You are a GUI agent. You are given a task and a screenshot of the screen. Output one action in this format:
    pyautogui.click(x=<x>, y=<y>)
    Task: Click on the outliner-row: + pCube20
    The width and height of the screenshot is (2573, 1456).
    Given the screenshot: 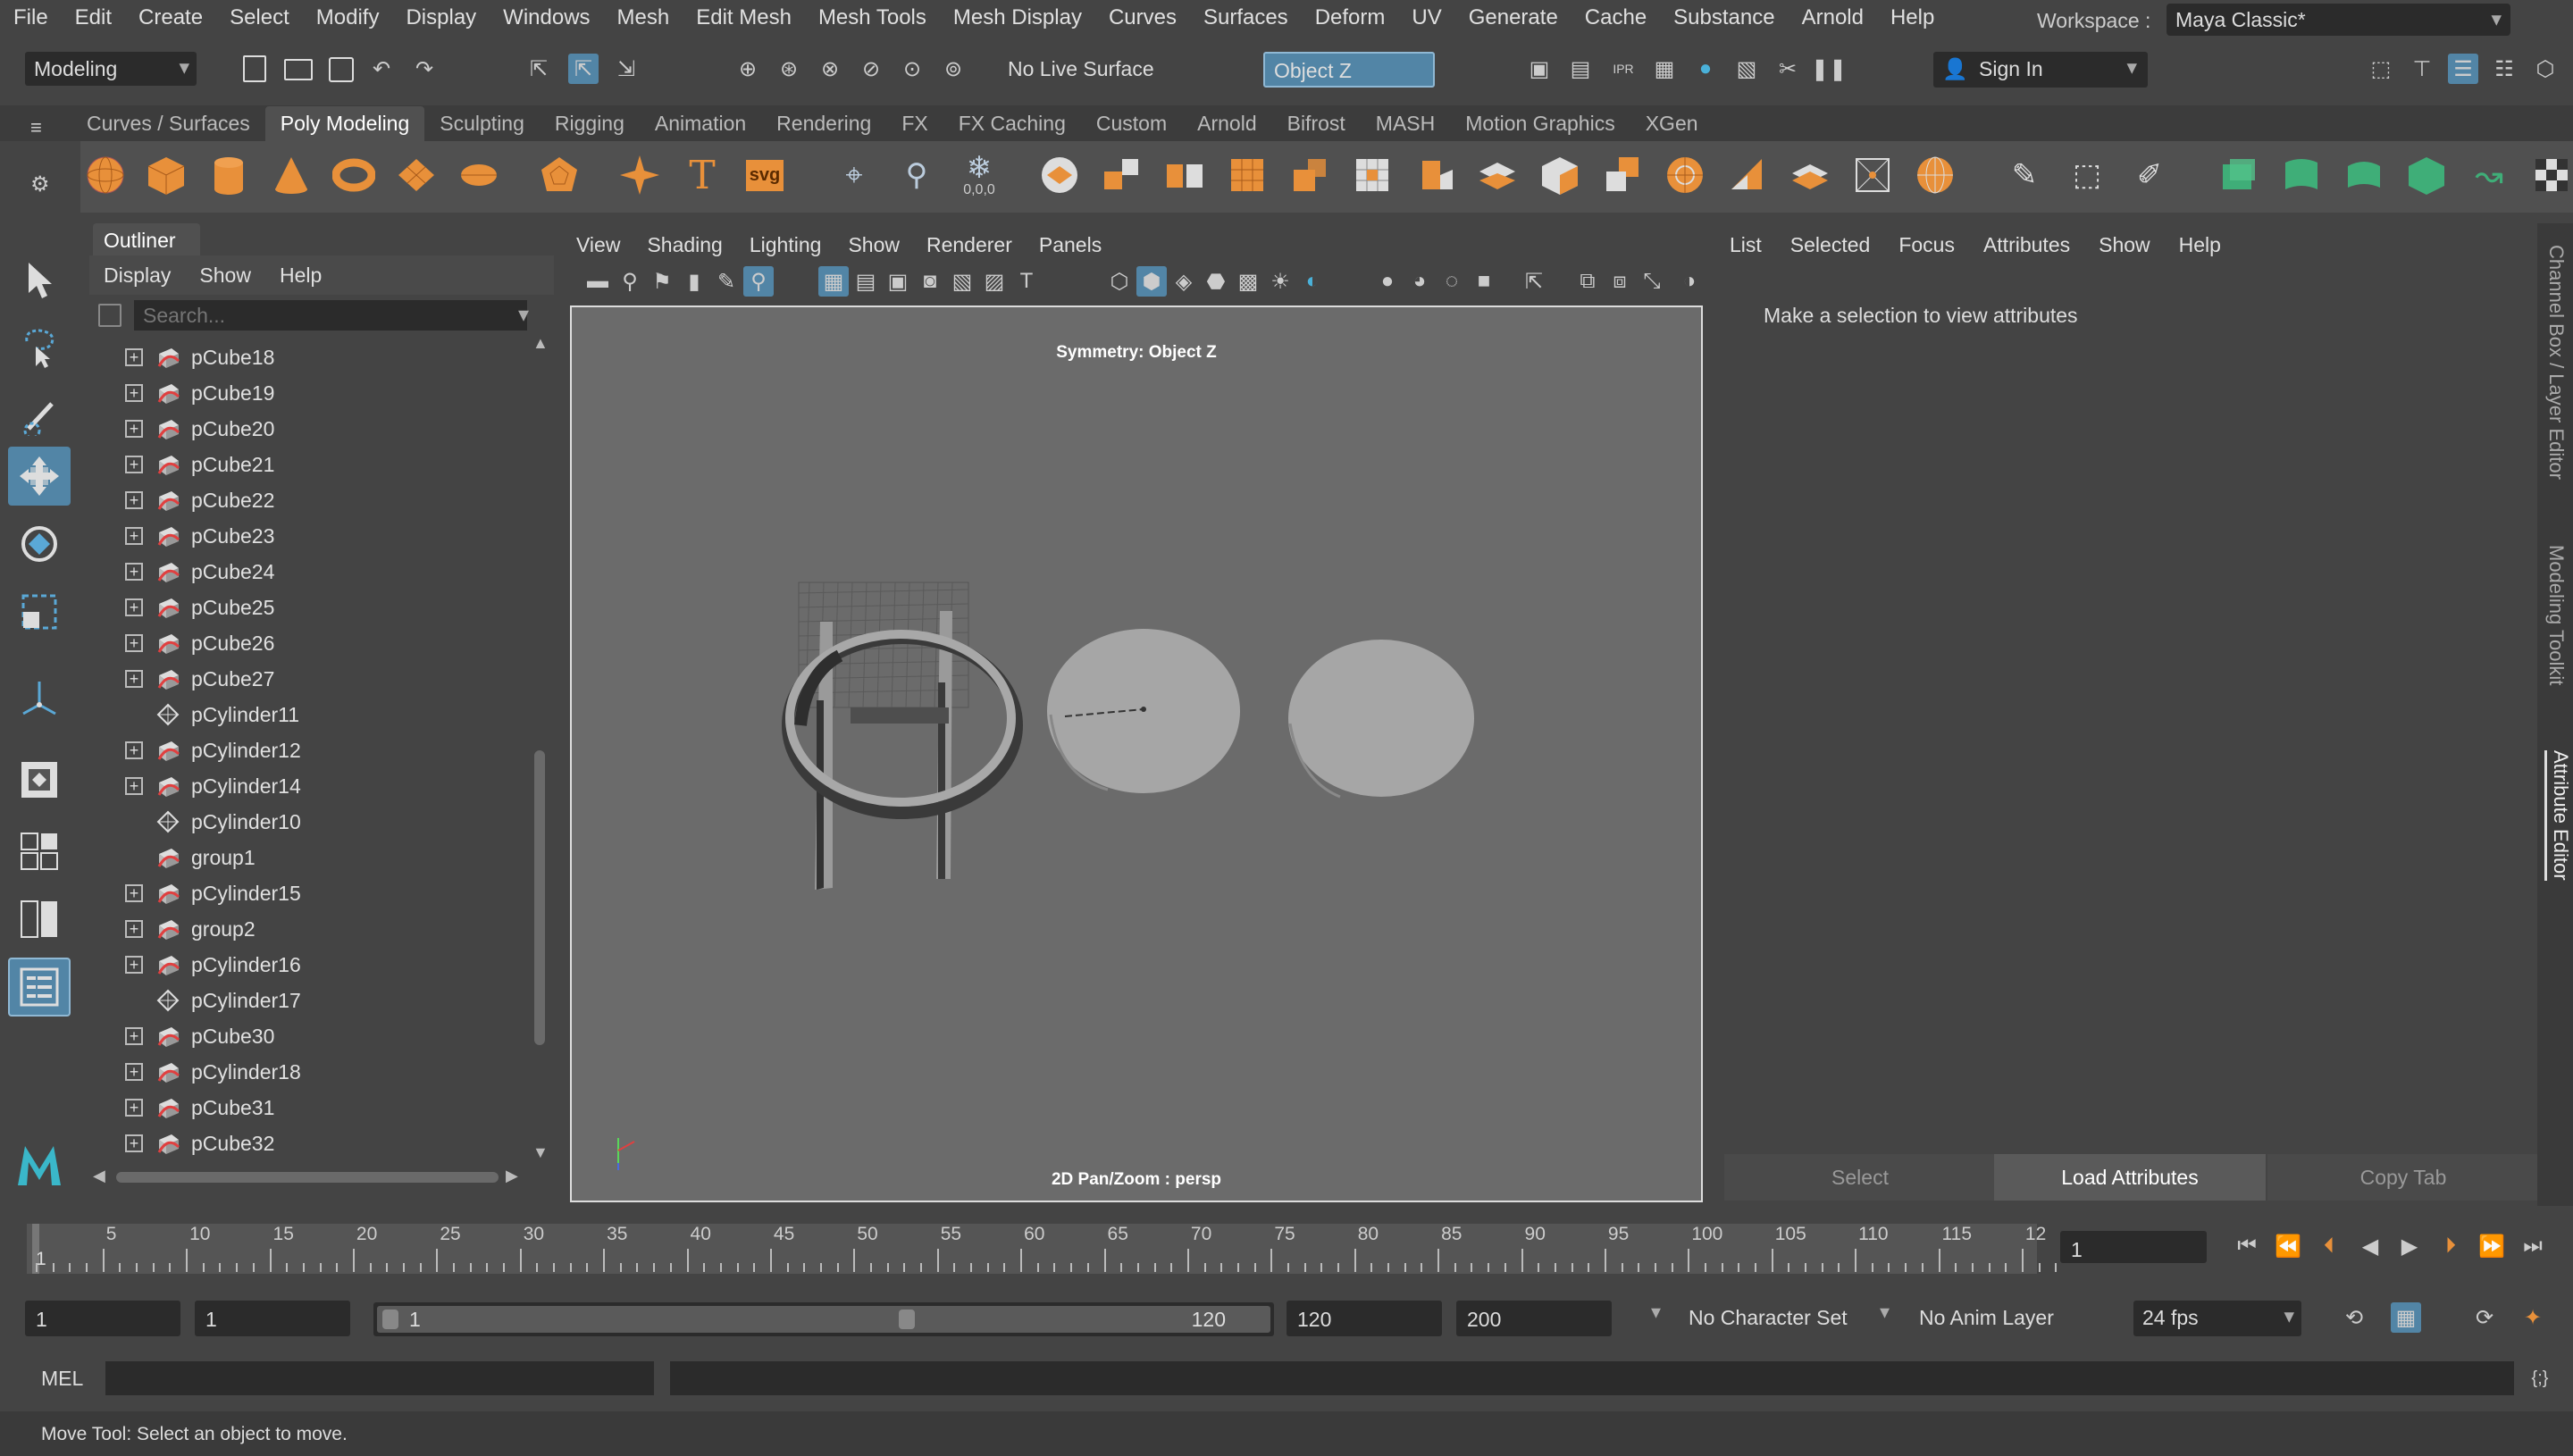 What is the action you would take?
    pyautogui.click(x=308, y=429)
    